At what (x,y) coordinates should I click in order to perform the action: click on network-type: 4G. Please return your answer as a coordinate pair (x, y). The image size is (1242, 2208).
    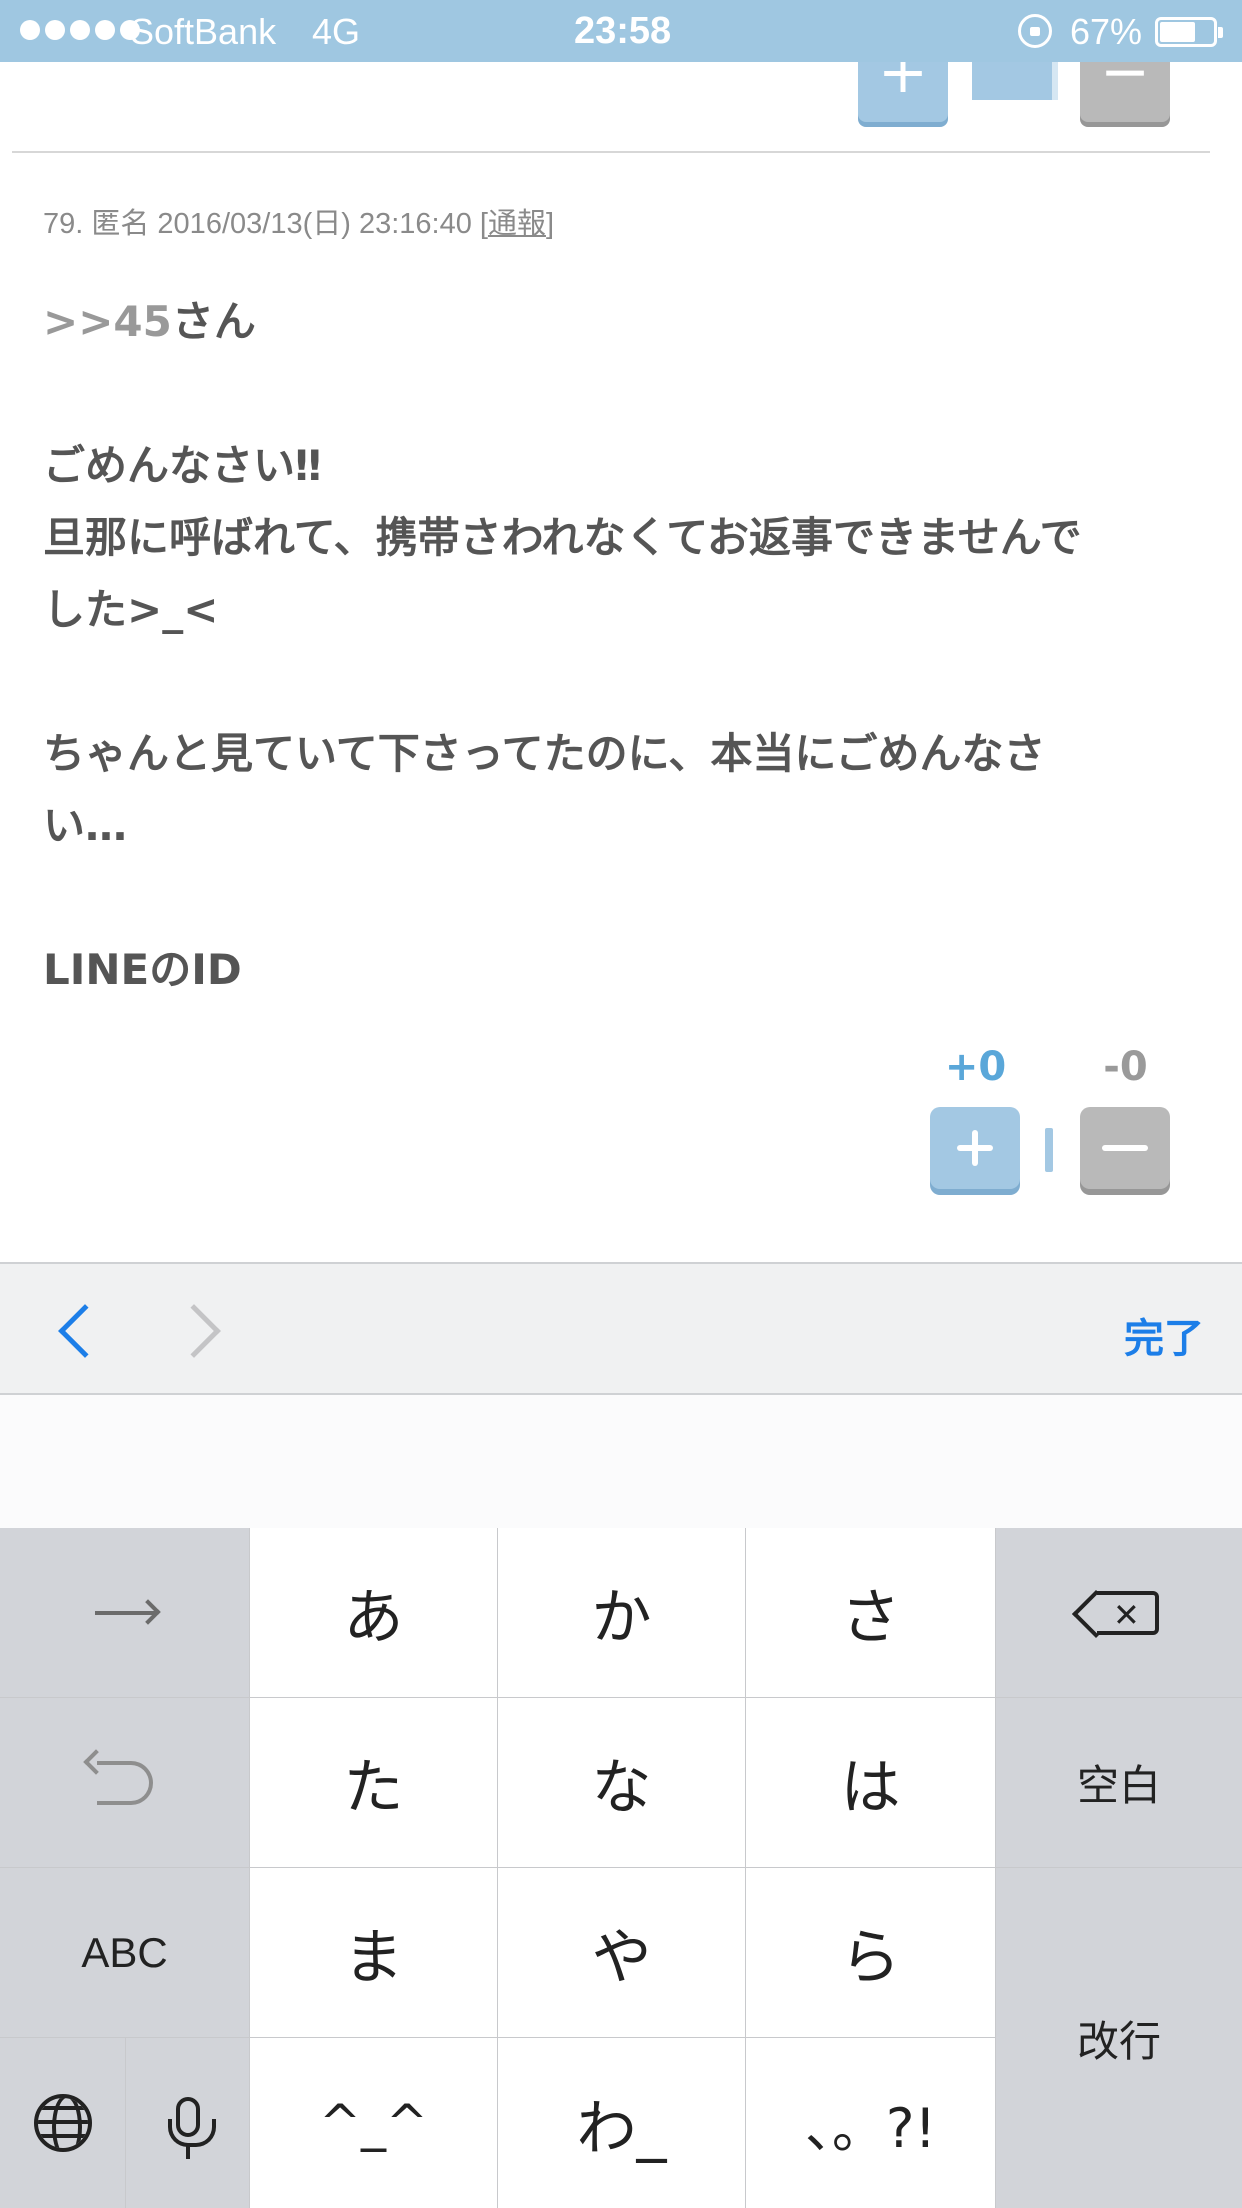
    Looking at the image, I should click on (336, 31).